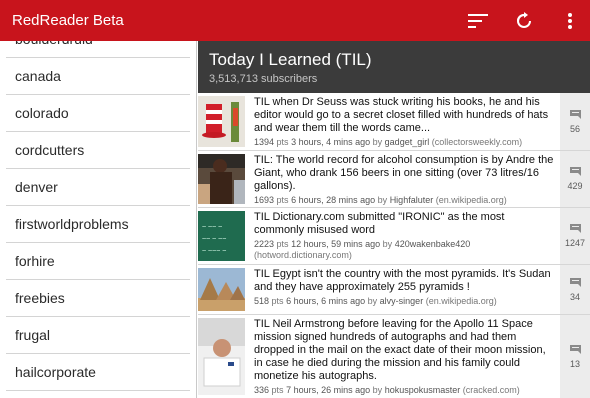 The height and width of the screenshot is (398, 590). I want to click on comment-count: 1247, so click(575, 243).